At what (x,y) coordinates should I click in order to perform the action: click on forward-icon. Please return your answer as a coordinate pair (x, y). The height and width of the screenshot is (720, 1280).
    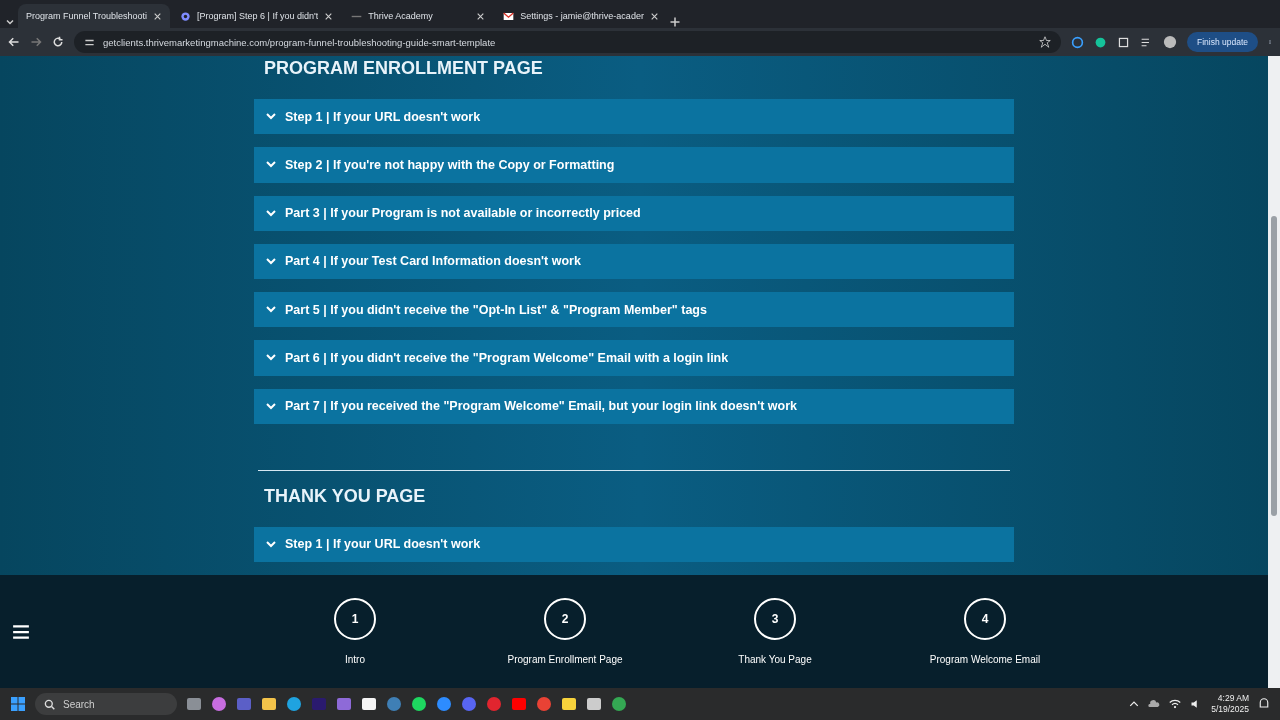
    Looking at the image, I should click on (36, 42).